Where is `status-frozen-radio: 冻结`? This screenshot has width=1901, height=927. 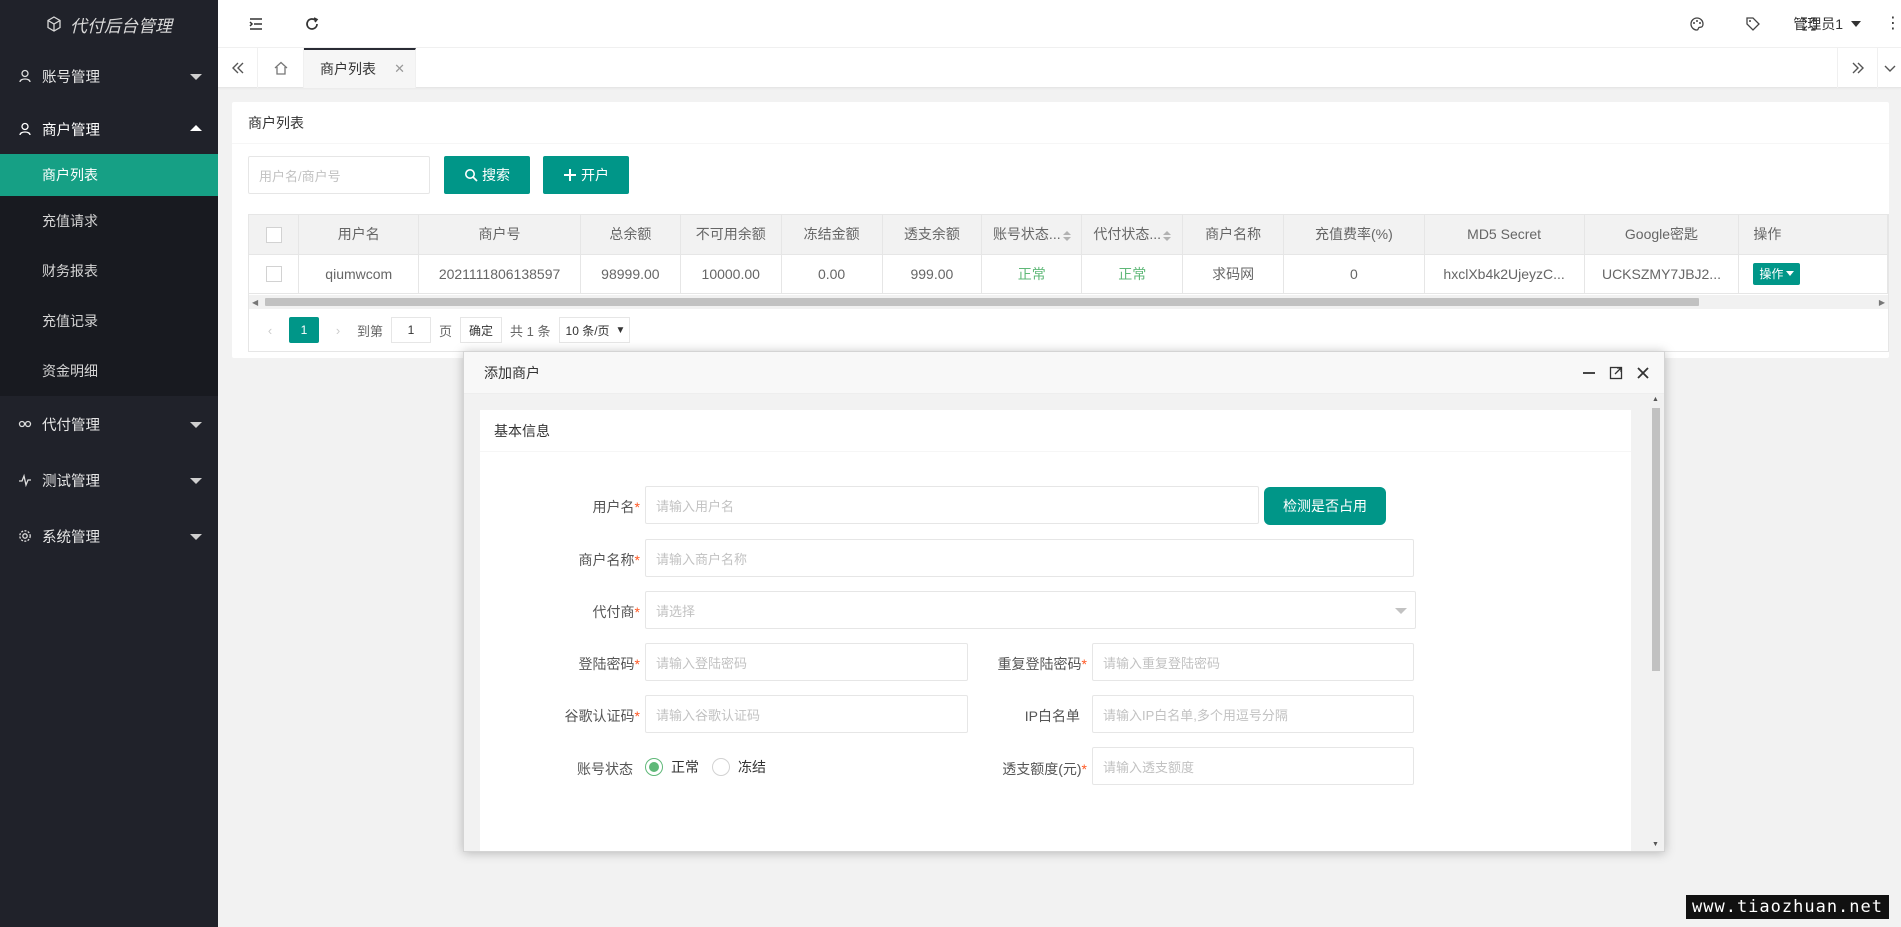
status-frozen-radio: 冻结 is located at coordinates (739, 767).